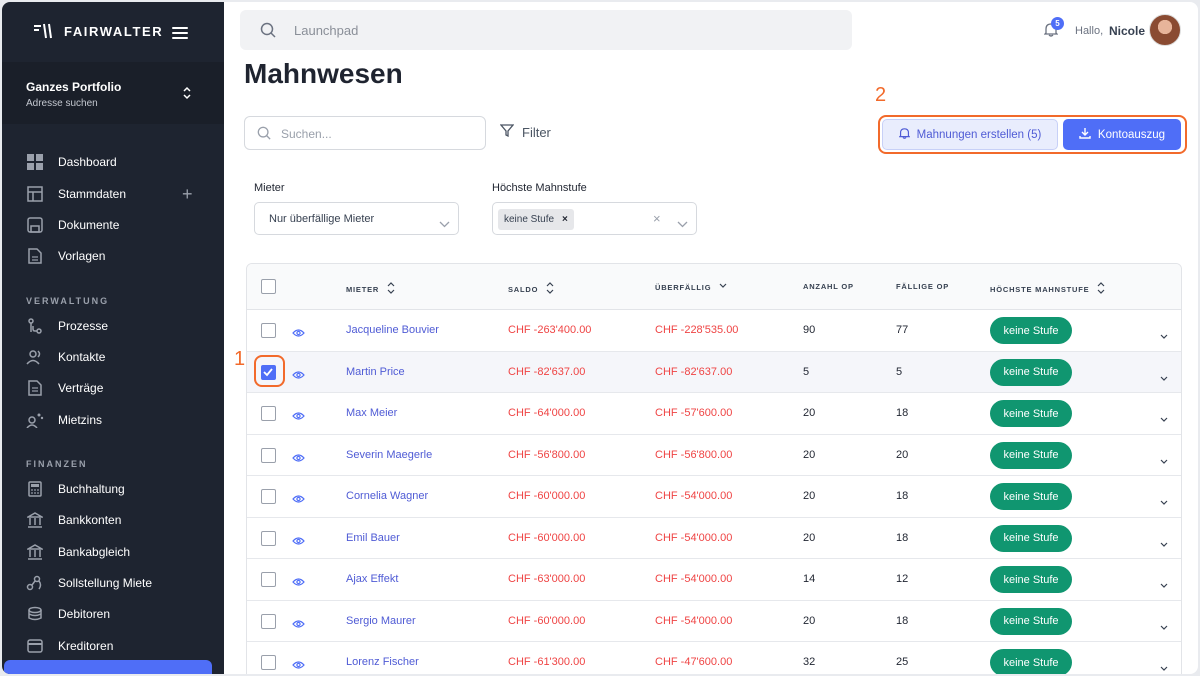  Describe the element at coordinates (87, 162) in the screenshot. I see `sidebar-item-label: Dashboard` at that location.